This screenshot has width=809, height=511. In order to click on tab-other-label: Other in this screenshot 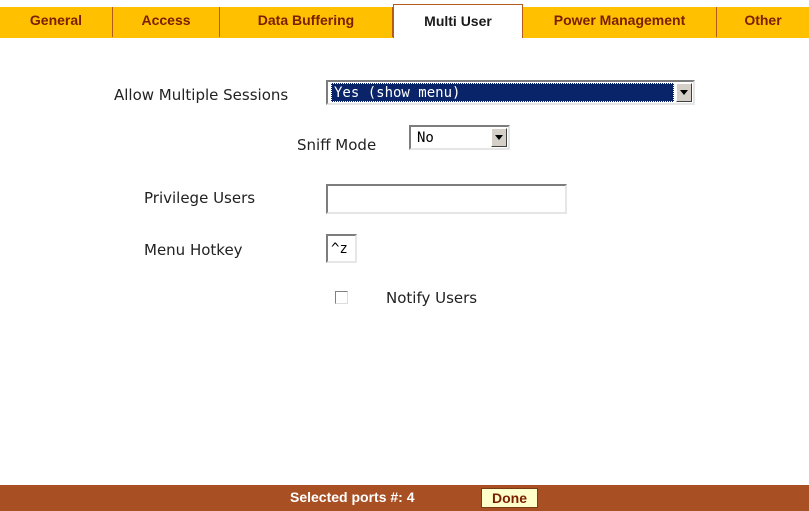, I will do `click(763, 20)`.